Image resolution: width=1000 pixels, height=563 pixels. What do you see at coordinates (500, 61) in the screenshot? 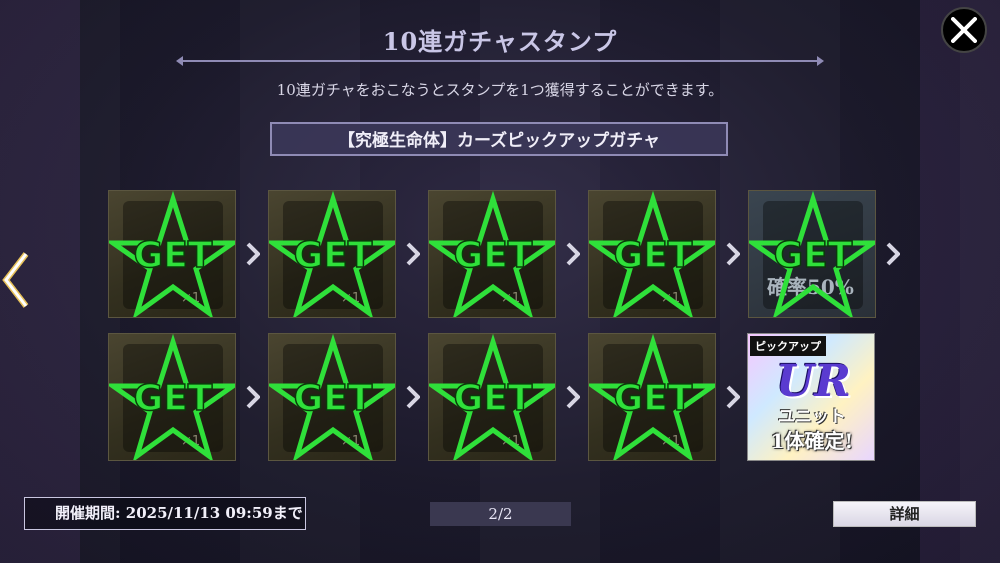
I see `title-divider` at bounding box center [500, 61].